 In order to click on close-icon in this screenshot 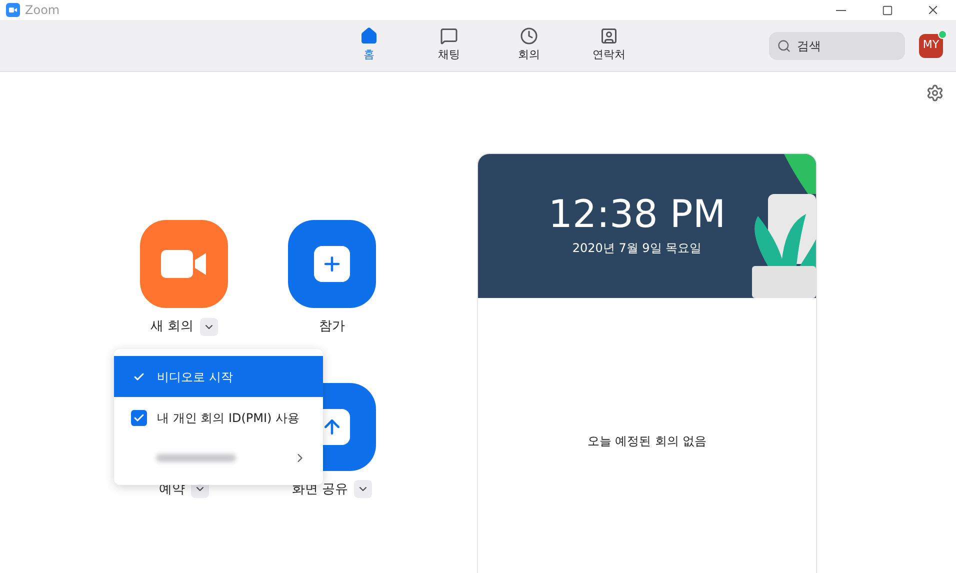, I will do `click(933, 10)`.